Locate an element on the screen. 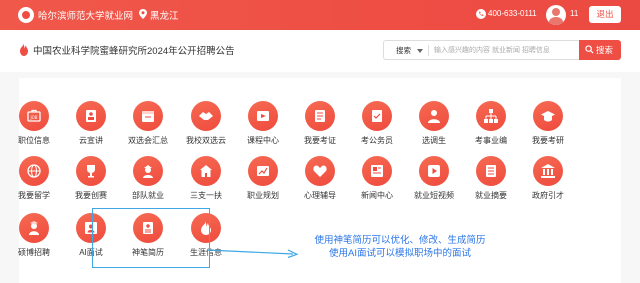 This screenshot has width=640, height=283. service-label: 就业摘要 is located at coordinates (491, 195).